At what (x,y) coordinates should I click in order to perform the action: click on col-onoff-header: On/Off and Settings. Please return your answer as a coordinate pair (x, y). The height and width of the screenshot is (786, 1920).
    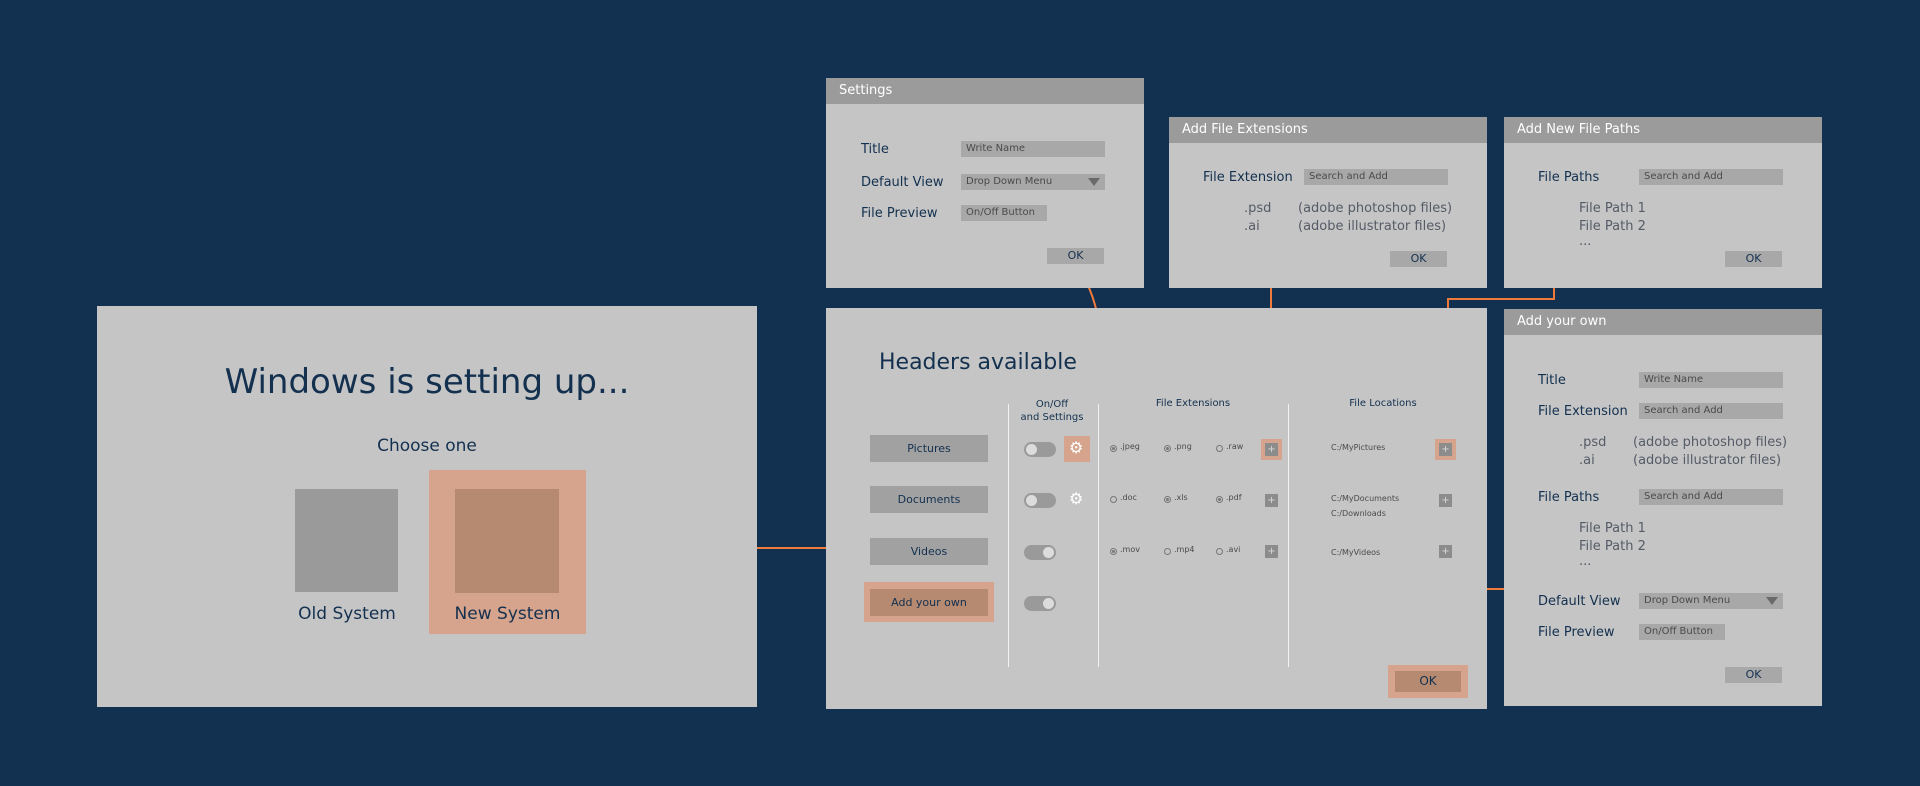
    Looking at the image, I should click on (1052, 411).